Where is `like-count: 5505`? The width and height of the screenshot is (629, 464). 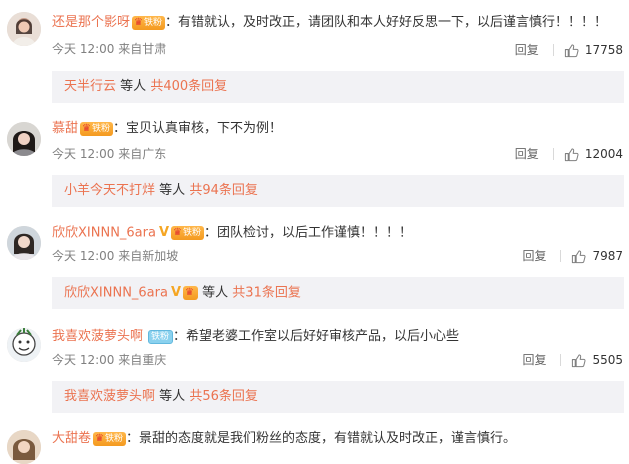 like-count: 5505 is located at coordinates (607, 360).